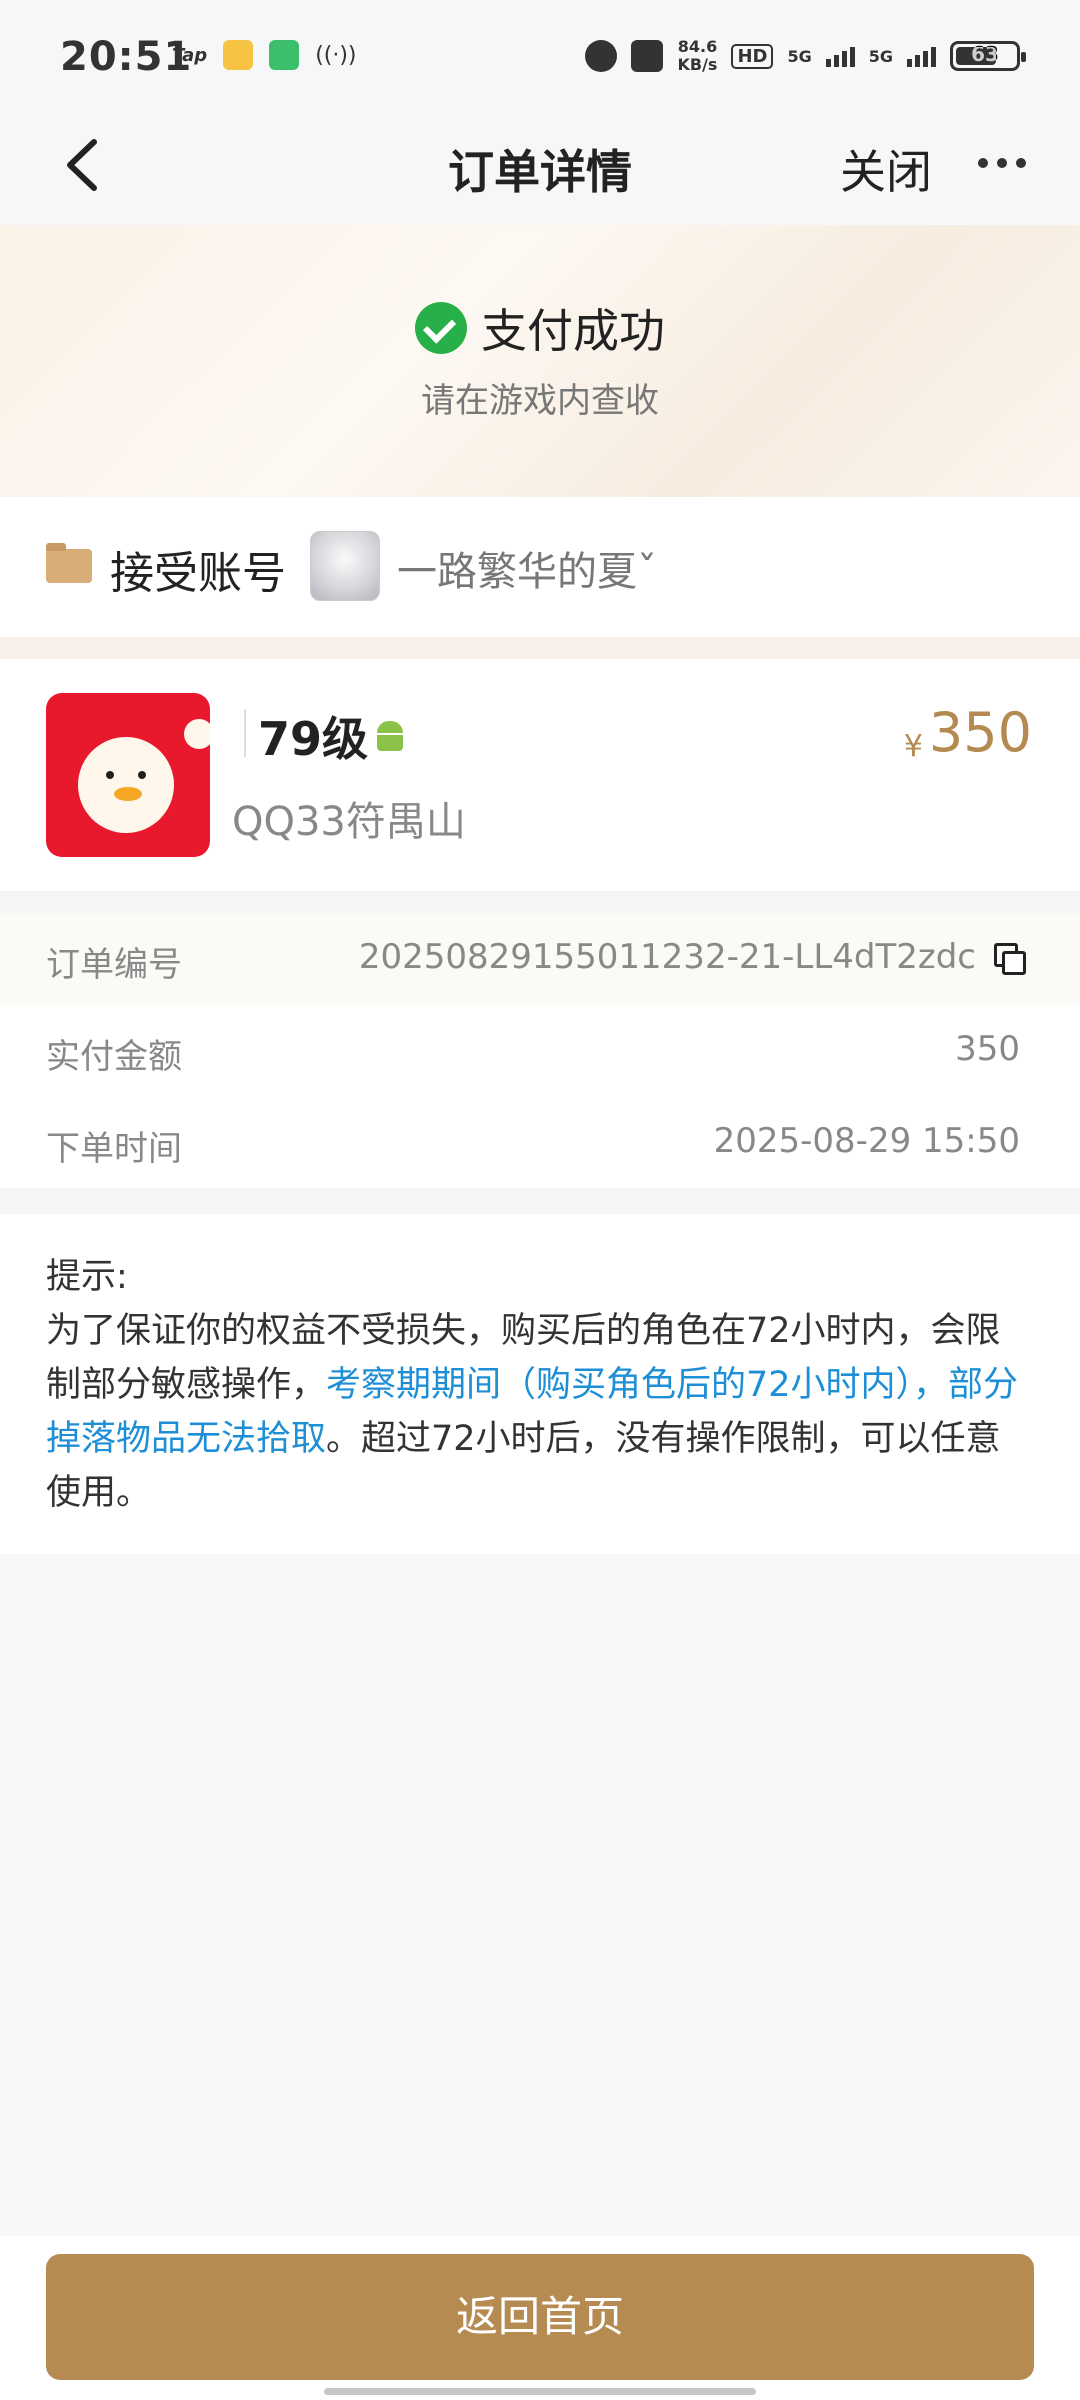 This screenshot has height=2400, width=1080. What do you see at coordinates (540, 2391) in the screenshot?
I see `gesture-bar` at bounding box center [540, 2391].